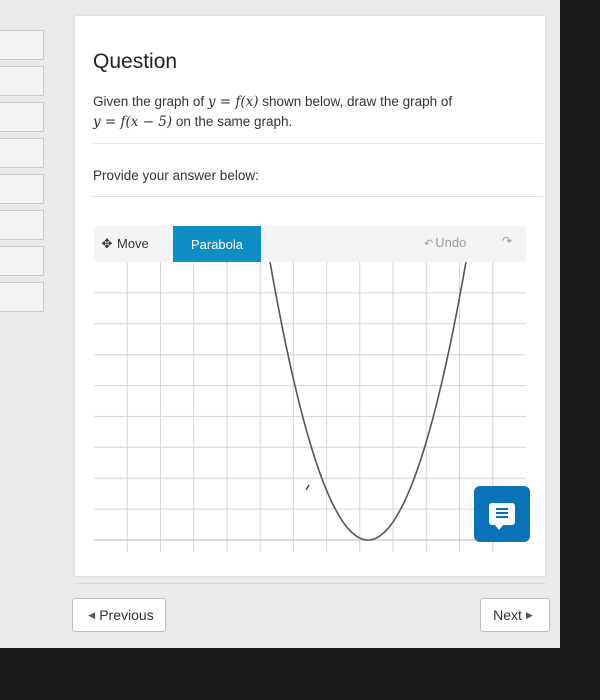  Describe the element at coordinates (133, 122) in the screenshot. I see `math-expression: y = f(x − 5)` at that location.